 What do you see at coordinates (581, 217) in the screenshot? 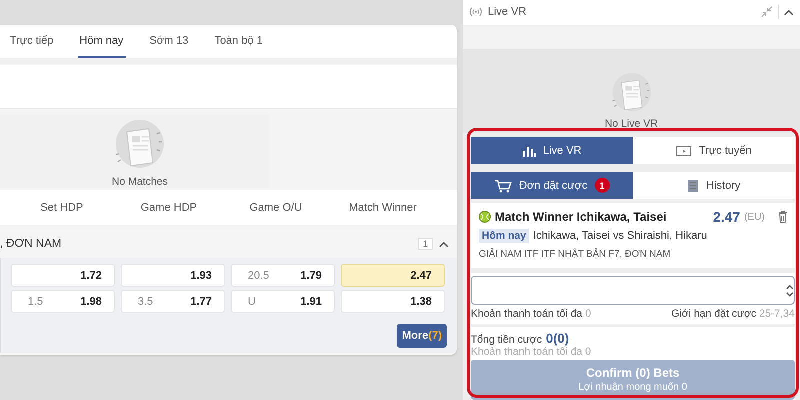
I see `bet-title: Match Winner Ichikawa, Taisei` at bounding box center [581, 217].